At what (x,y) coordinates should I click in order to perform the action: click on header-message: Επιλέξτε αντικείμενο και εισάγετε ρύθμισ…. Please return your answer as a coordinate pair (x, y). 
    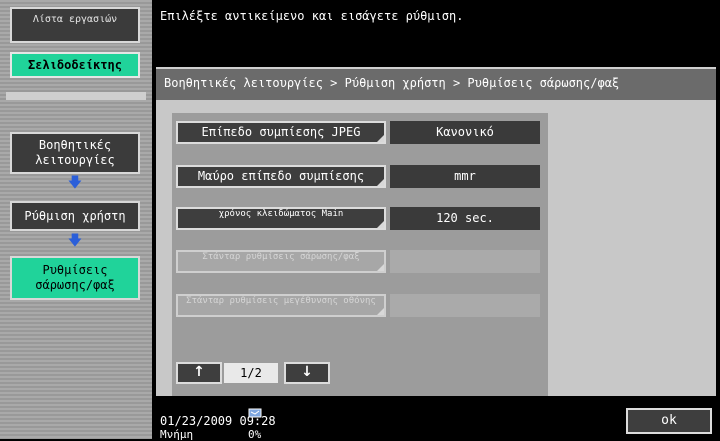
    Looking at the image, I should click on (436, 28).